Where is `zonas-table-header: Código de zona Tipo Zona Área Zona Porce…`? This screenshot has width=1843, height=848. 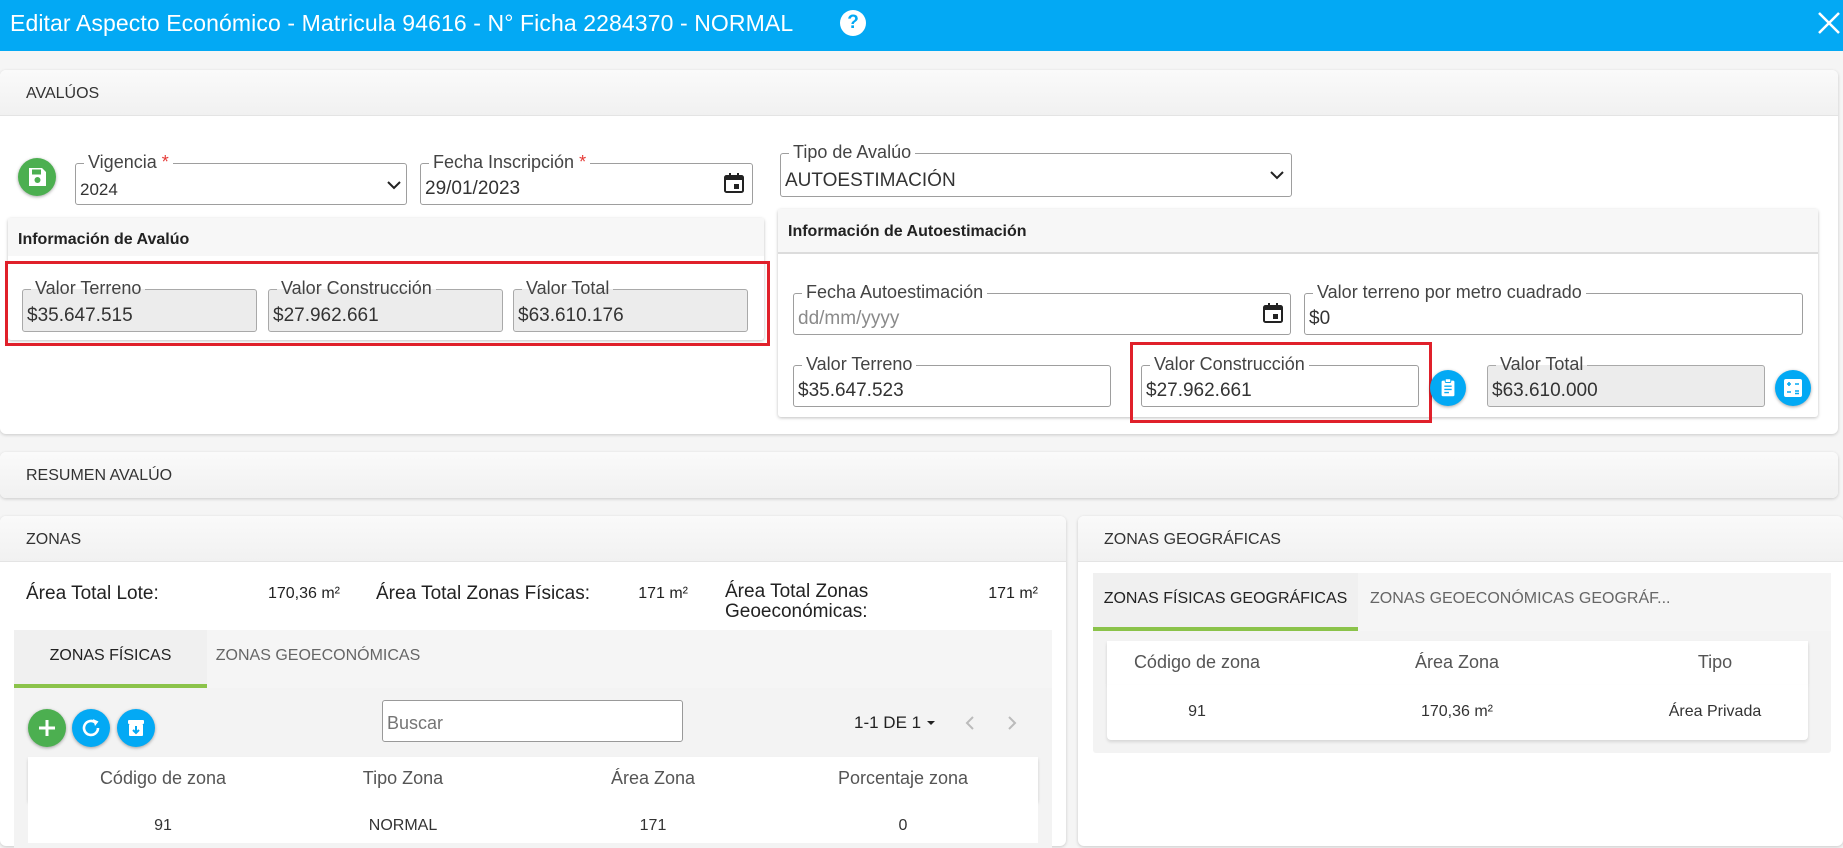 zonas-table-header: Código de zona Tipo Zona Área Zona Porce… is located at coordinates (533, 779).